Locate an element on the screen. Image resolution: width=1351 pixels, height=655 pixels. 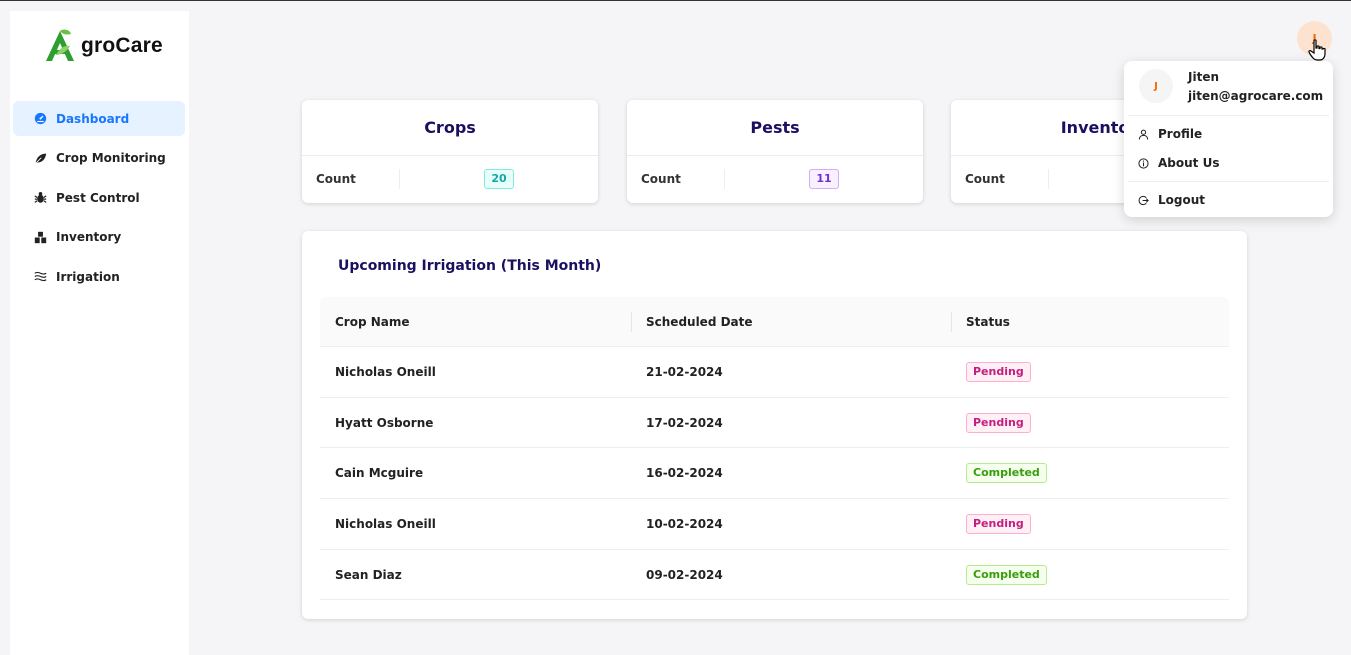
water-icon is located at coordinates (40, 277).